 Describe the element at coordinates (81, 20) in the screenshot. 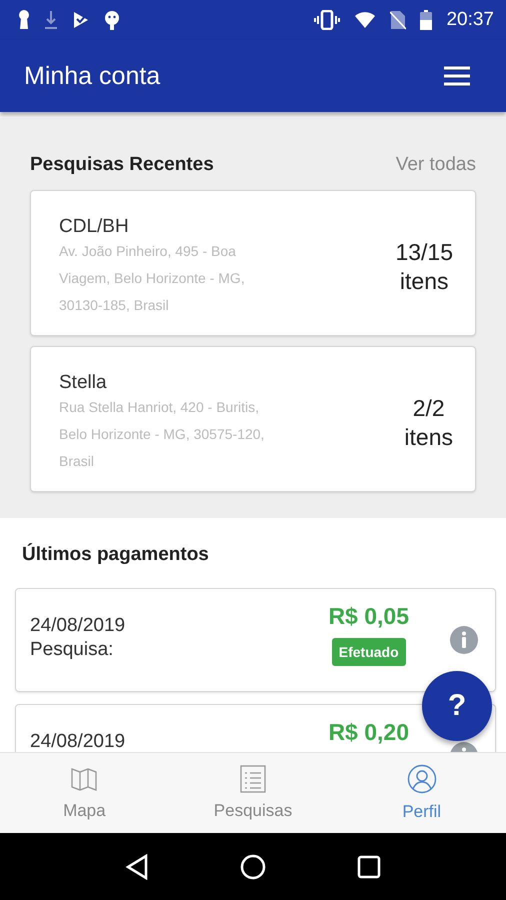

I see `check-flag-icon` at that location.